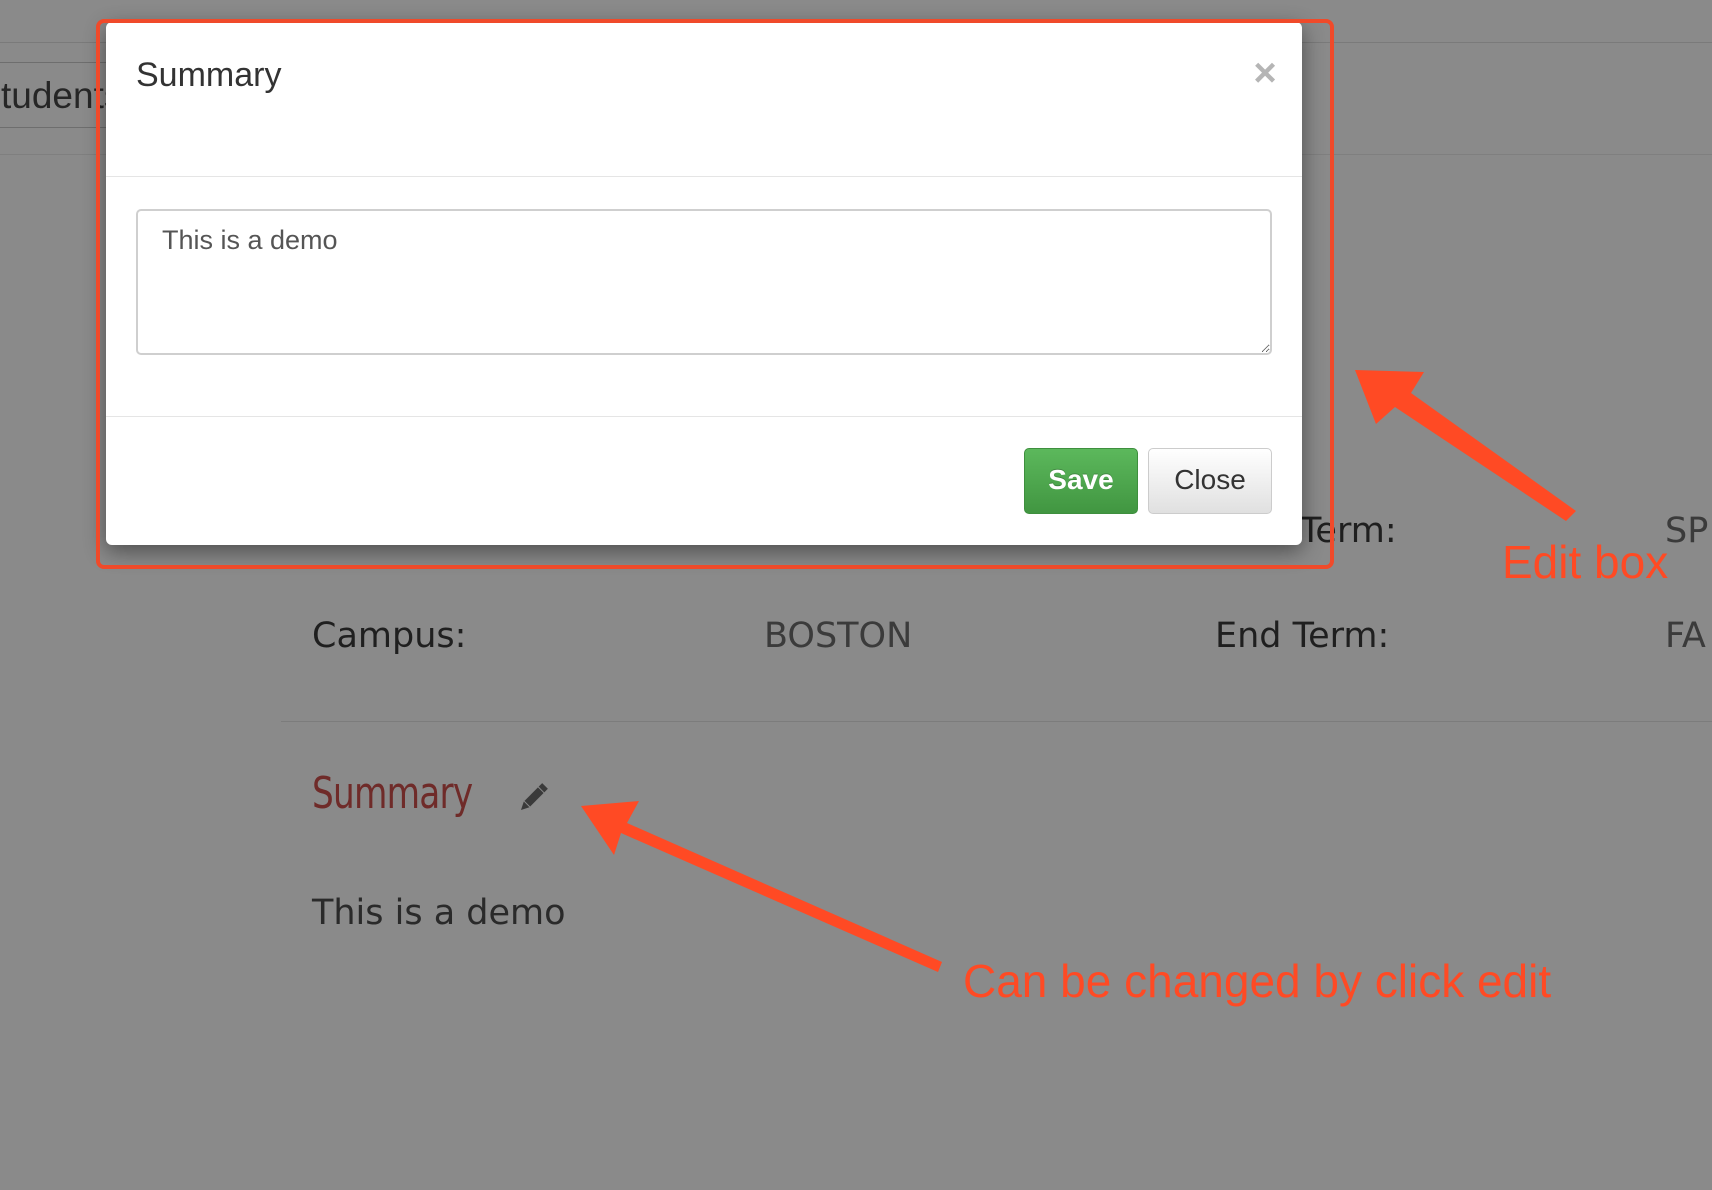 This screenshot has width=1712, height=1190. What do you see at coordinates (1585, 562) in the screenshot?
I see `edit-box-label: Edit box` at bounding box center [1585, 562].